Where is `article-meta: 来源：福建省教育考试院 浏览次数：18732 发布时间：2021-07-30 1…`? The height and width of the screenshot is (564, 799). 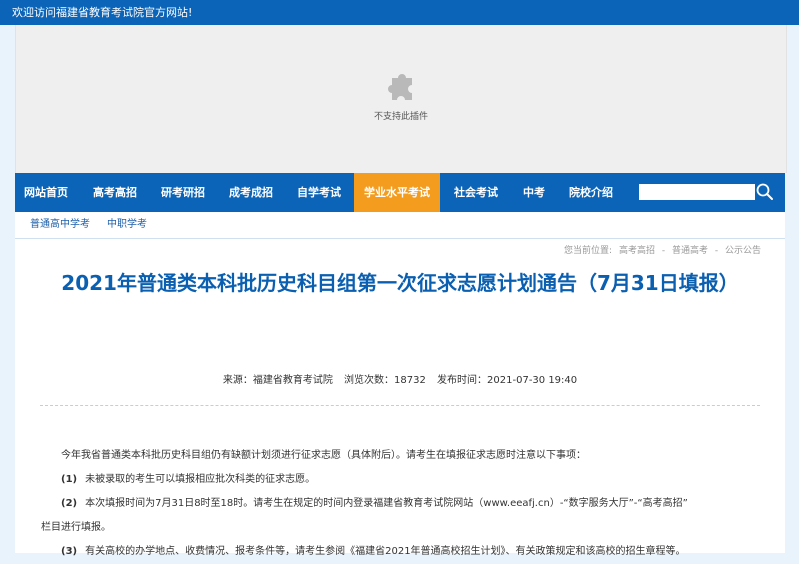
article-meta: 来源：福建省教育考试院 浏览次数：18732 发布时间：2021-07-30 1… is located at coordinates (400, 378).